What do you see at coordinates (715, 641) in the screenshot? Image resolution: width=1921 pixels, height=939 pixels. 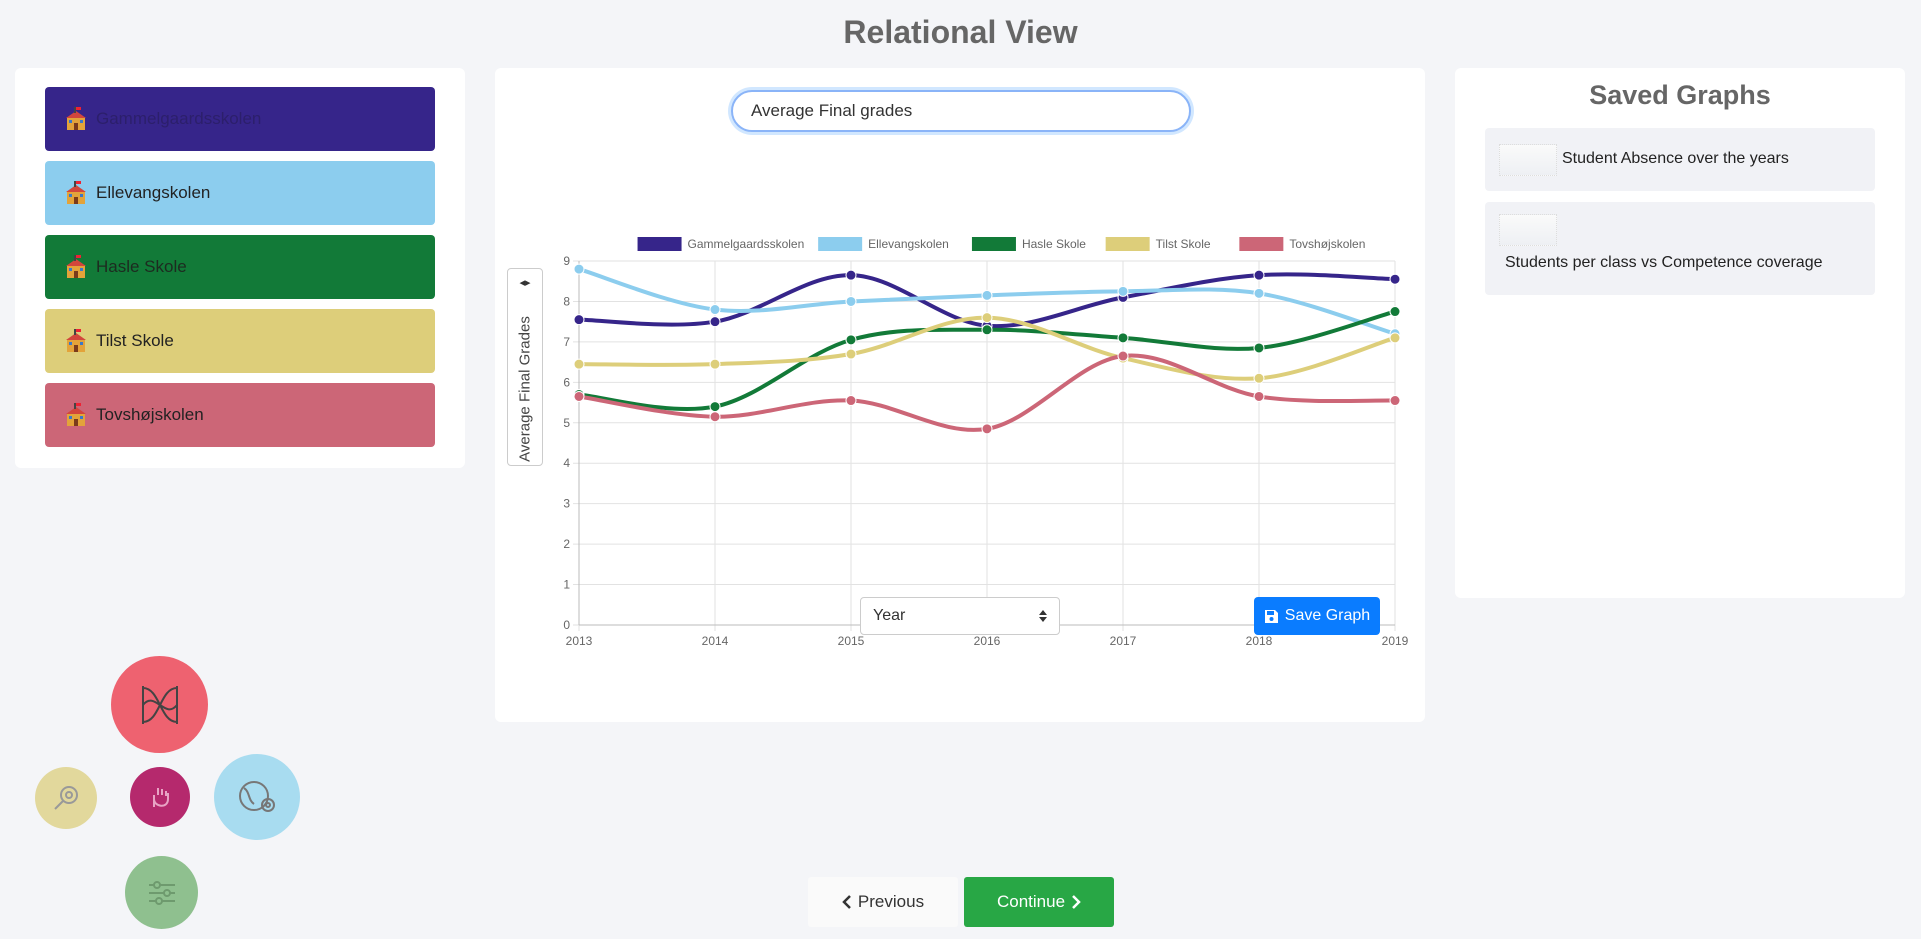 I see `x-tick-label: 2014` at bounding box center [715, 641].